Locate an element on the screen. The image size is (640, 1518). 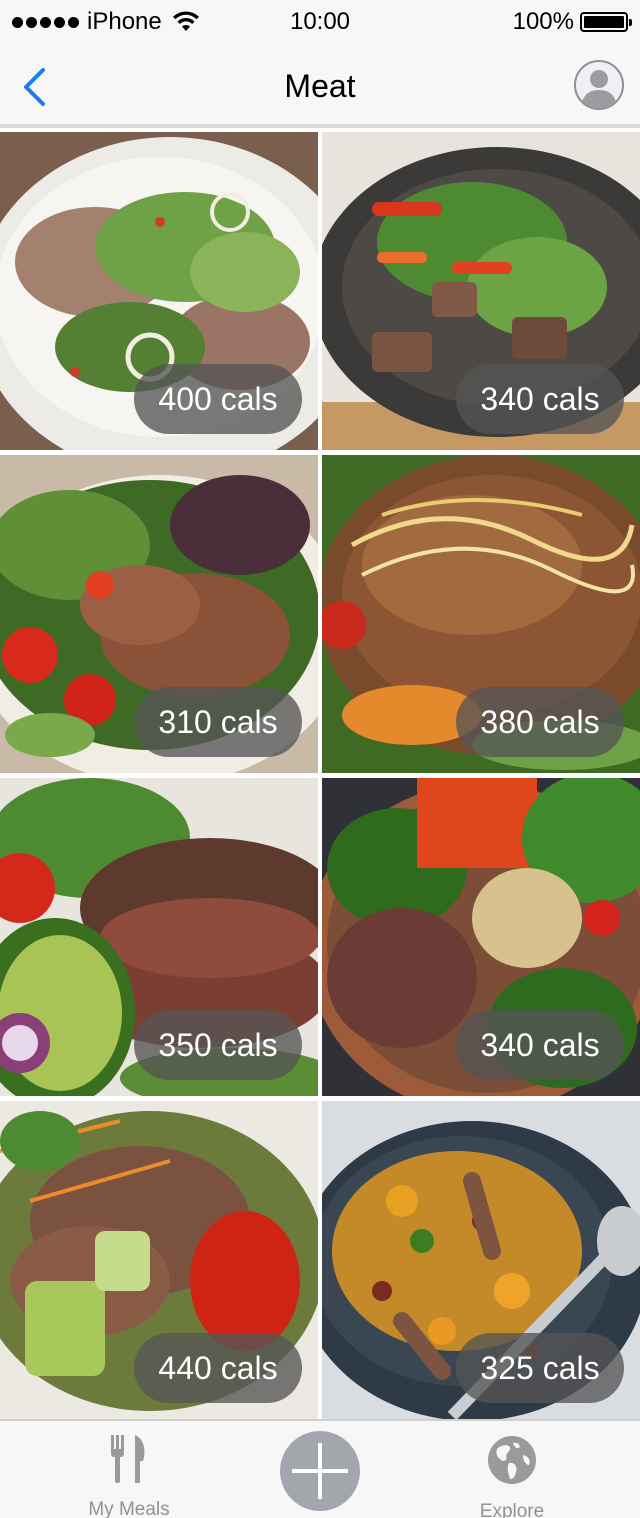
navigation-bar: Meat is located at coordinates (320, 86).